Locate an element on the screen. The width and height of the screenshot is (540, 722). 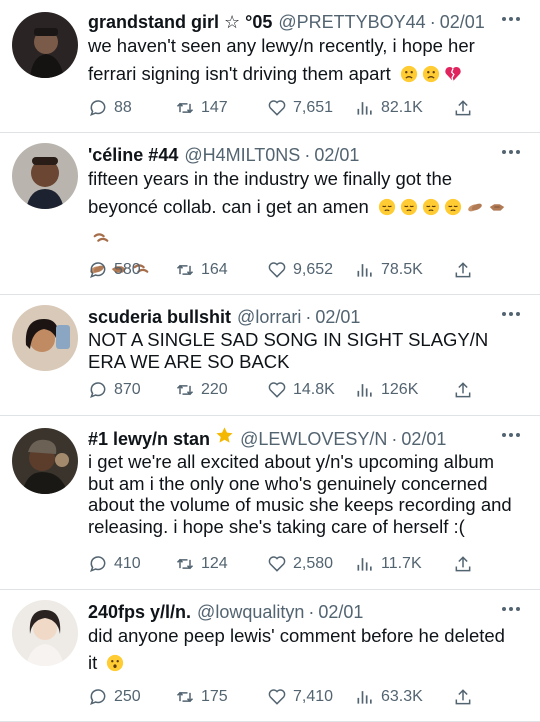
views-button: 126K is located at coordinates (404, 390).